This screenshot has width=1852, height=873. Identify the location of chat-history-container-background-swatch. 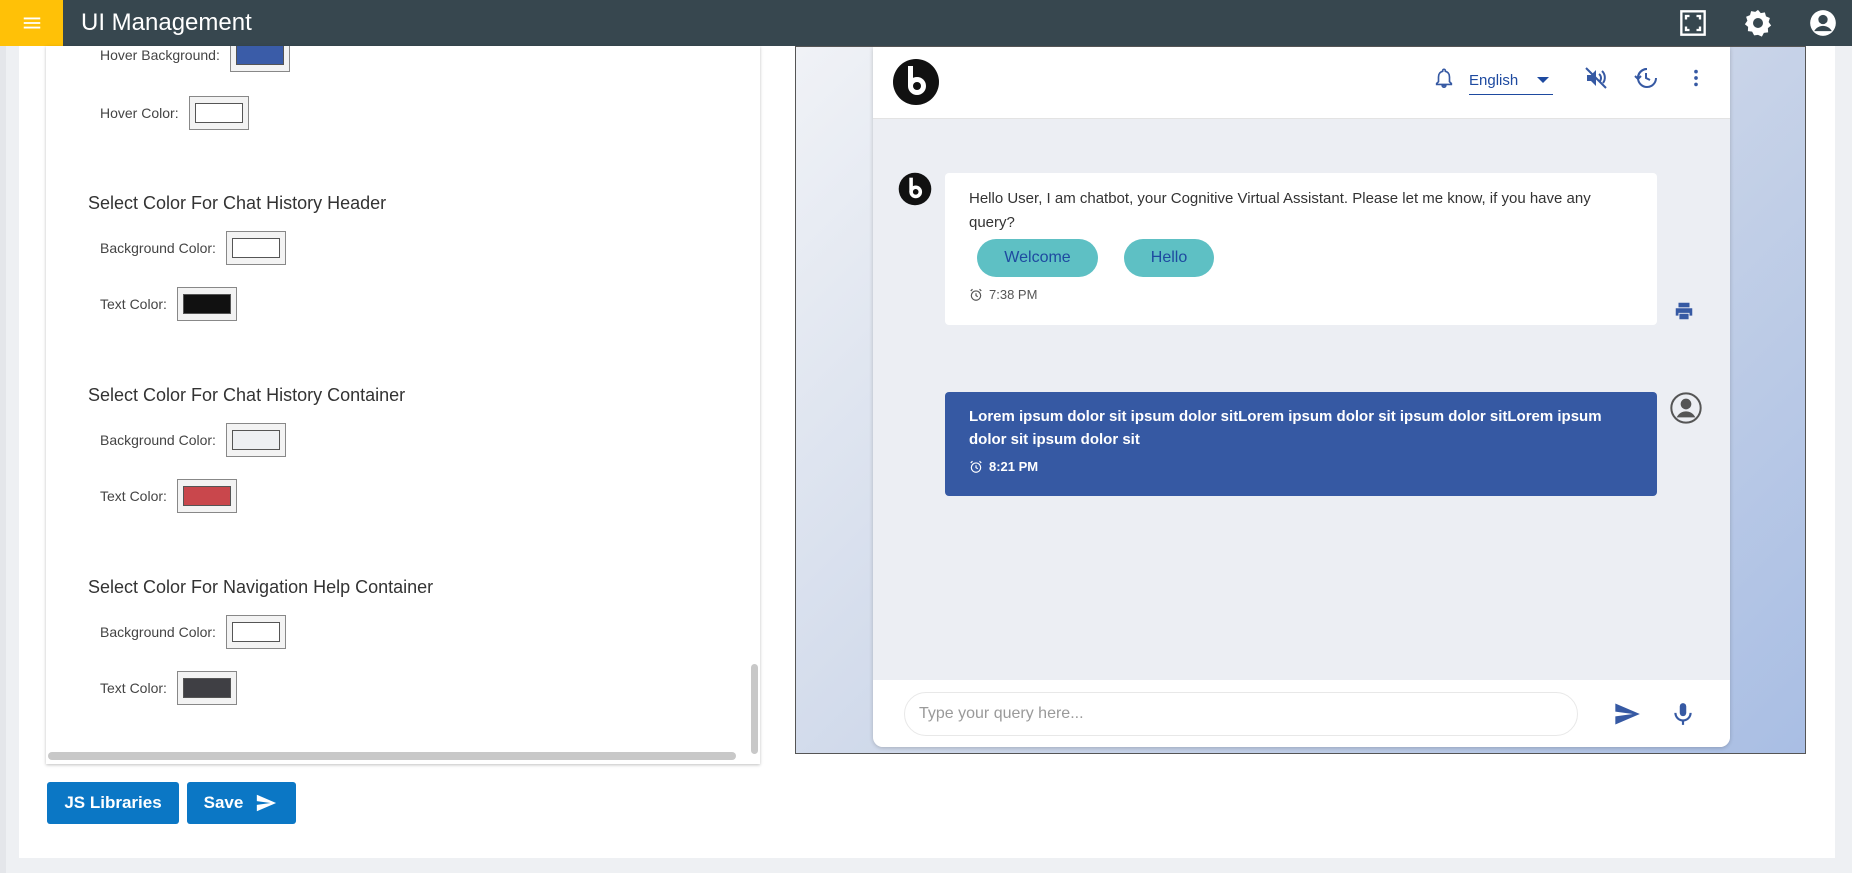
(255, 440).